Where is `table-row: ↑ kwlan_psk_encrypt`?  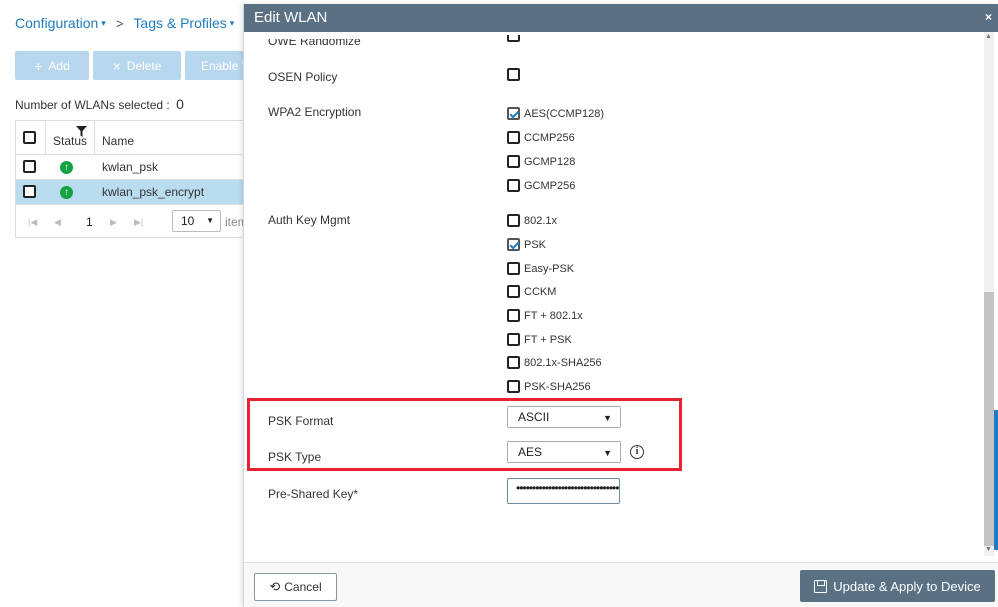 table-row: ↑ kwlan_psk_encrypt is located at coordinates (135, 192).